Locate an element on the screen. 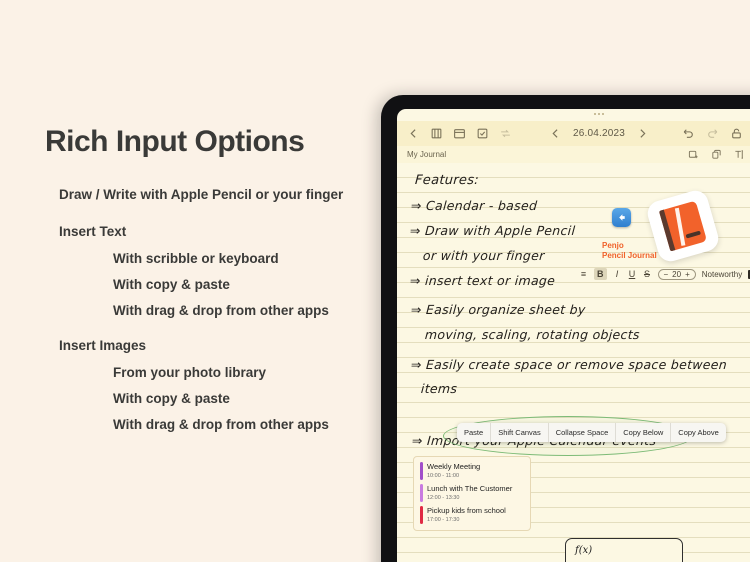  feature-group-heading: Insert Images is located at coordinates (103, 345).